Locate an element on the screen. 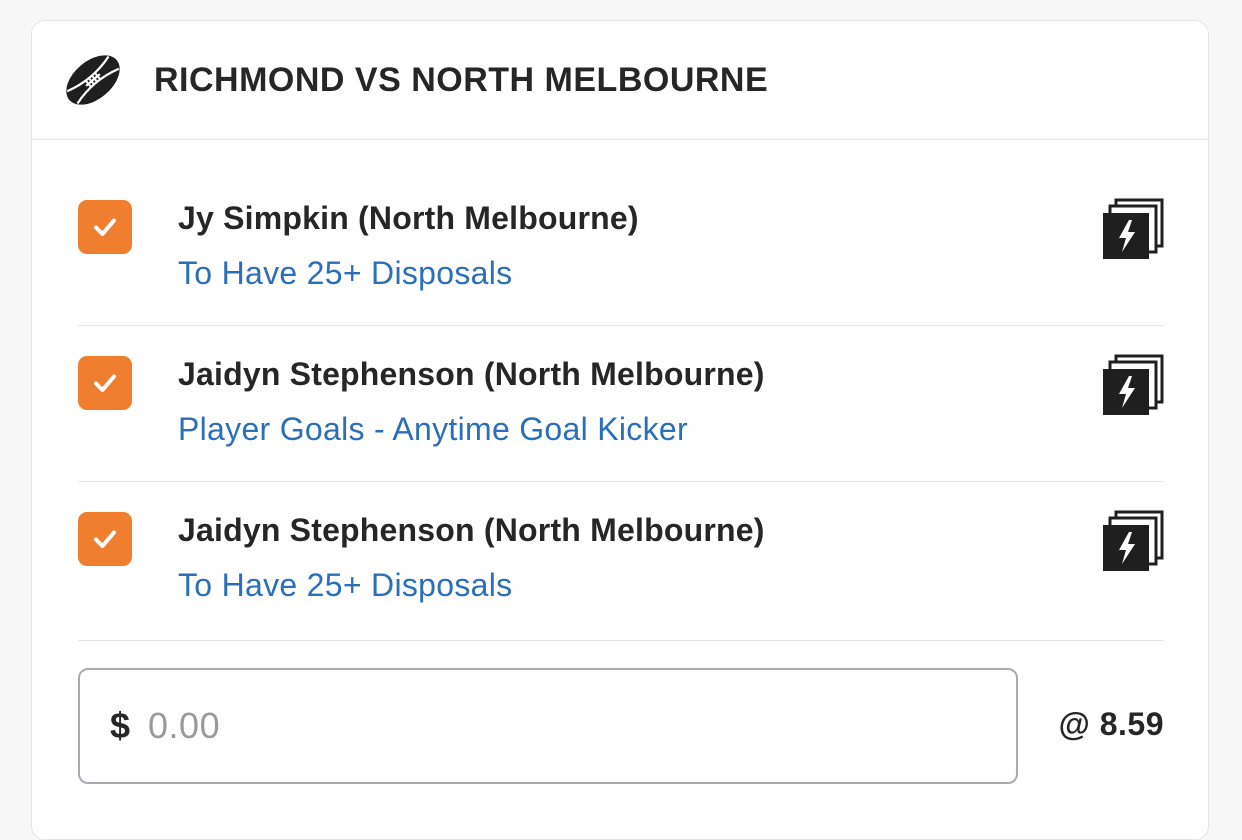 Image resolution: width=1242 pixels, height=840 pixels. currency-symbol: $ is located at coordinates (120, 725).